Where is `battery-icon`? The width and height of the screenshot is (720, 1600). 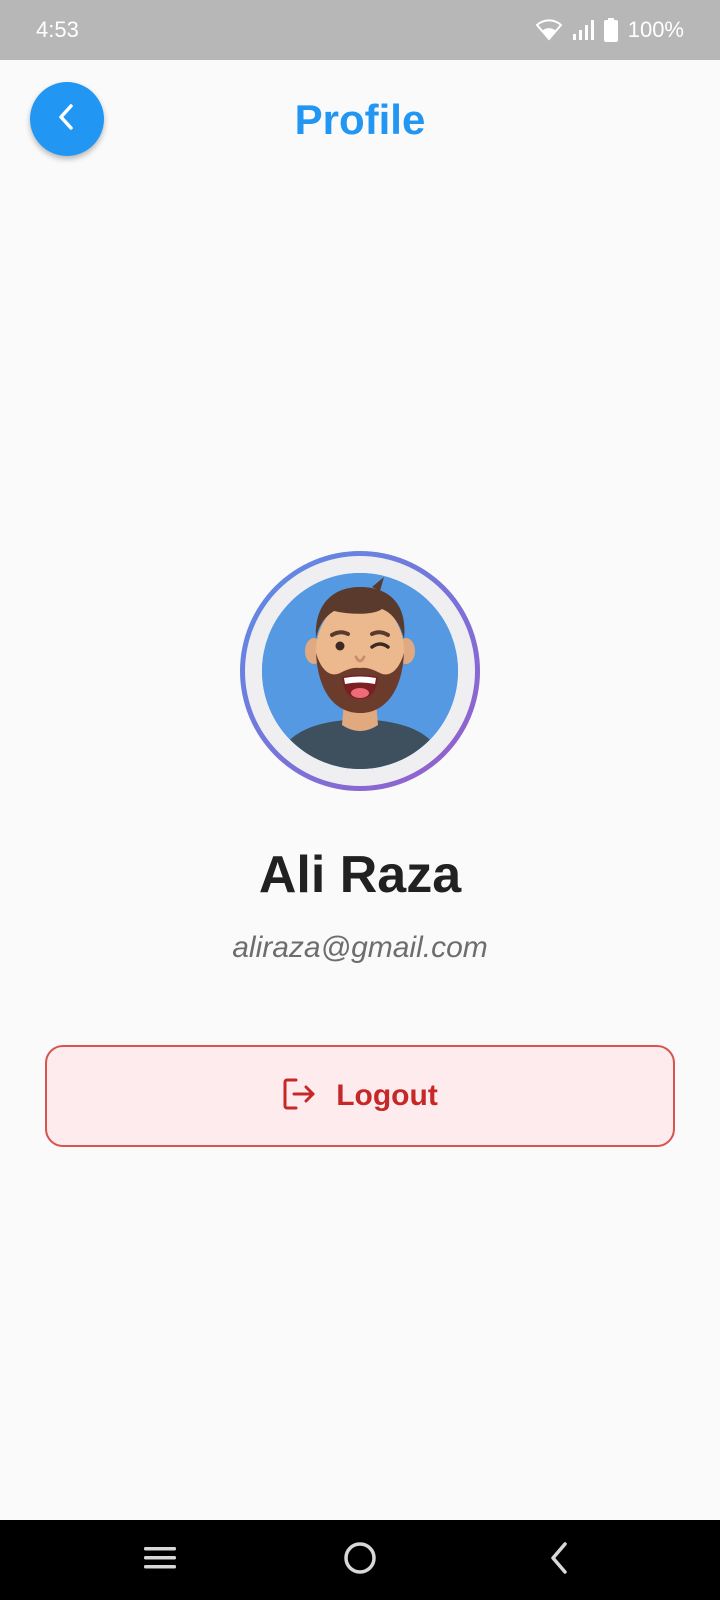
battery-icon is located at coordinates (610, 30).